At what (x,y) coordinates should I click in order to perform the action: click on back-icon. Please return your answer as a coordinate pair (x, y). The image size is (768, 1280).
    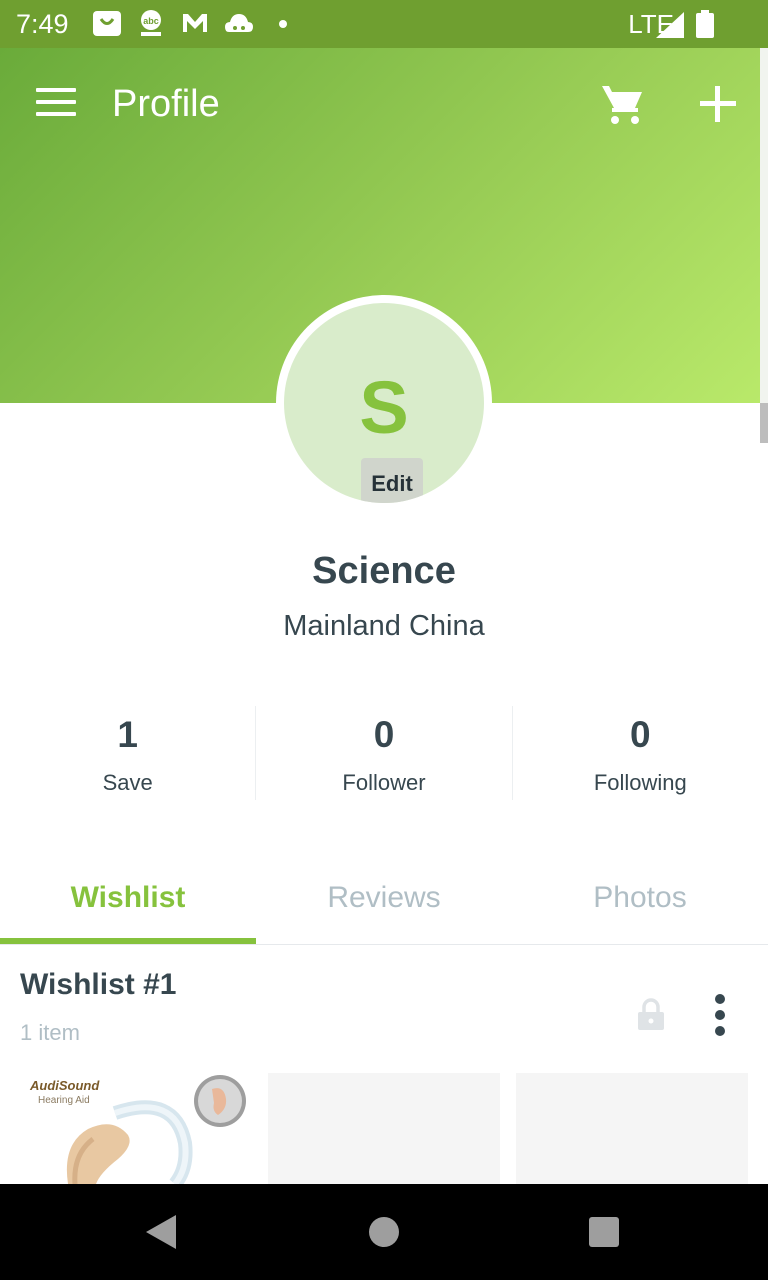
    Looking at the image, I should click on (161, 1232).